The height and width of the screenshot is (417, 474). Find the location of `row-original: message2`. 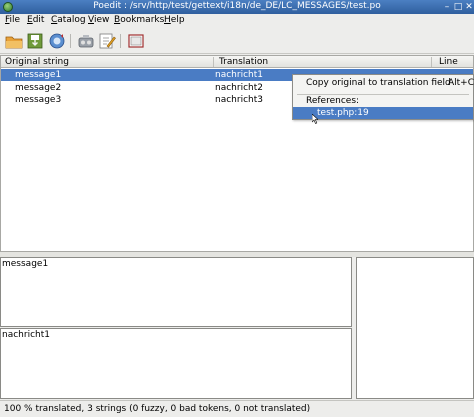

row-original: message2 is located at coordinates (38, 88).